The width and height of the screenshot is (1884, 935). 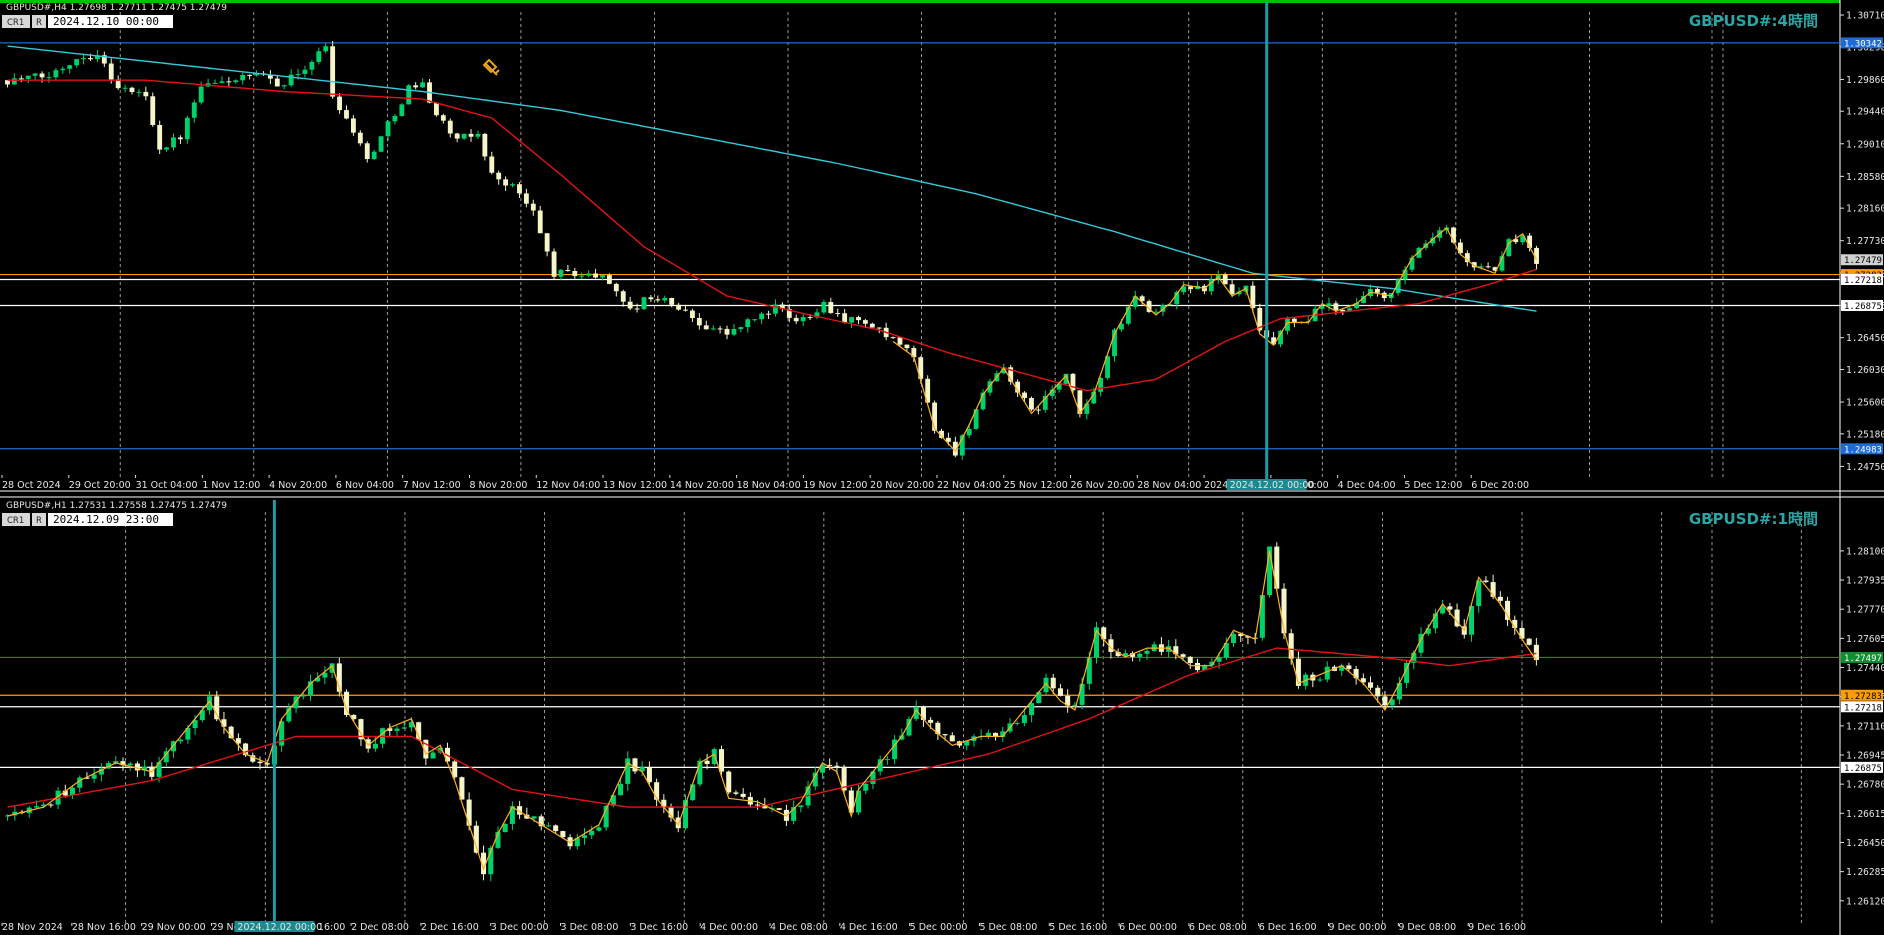 I want to click on time-axis-label: 28 Nov 2024, so click(x=32, y=927).